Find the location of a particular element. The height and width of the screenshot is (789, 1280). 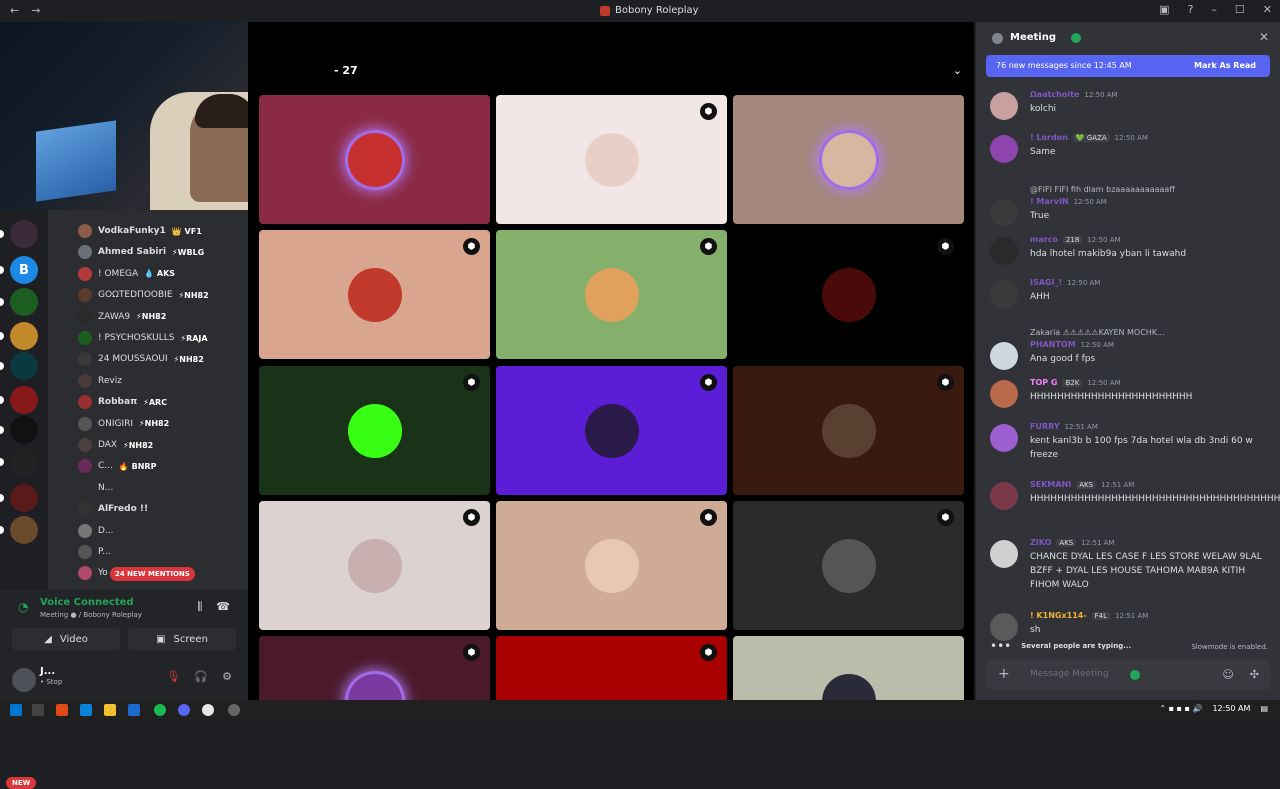

maximize-button: ☐ is located at coordinates (1240, 9).